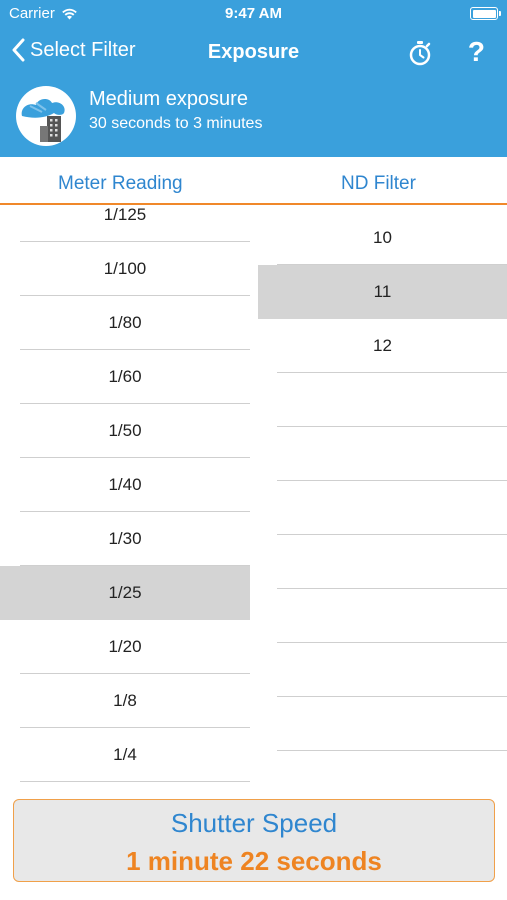 The height and width of the screenshot is (900, 507). Describe the element at coordinates (125, 224) in the screenshot. I see `picker-row: 1/125` at that location.